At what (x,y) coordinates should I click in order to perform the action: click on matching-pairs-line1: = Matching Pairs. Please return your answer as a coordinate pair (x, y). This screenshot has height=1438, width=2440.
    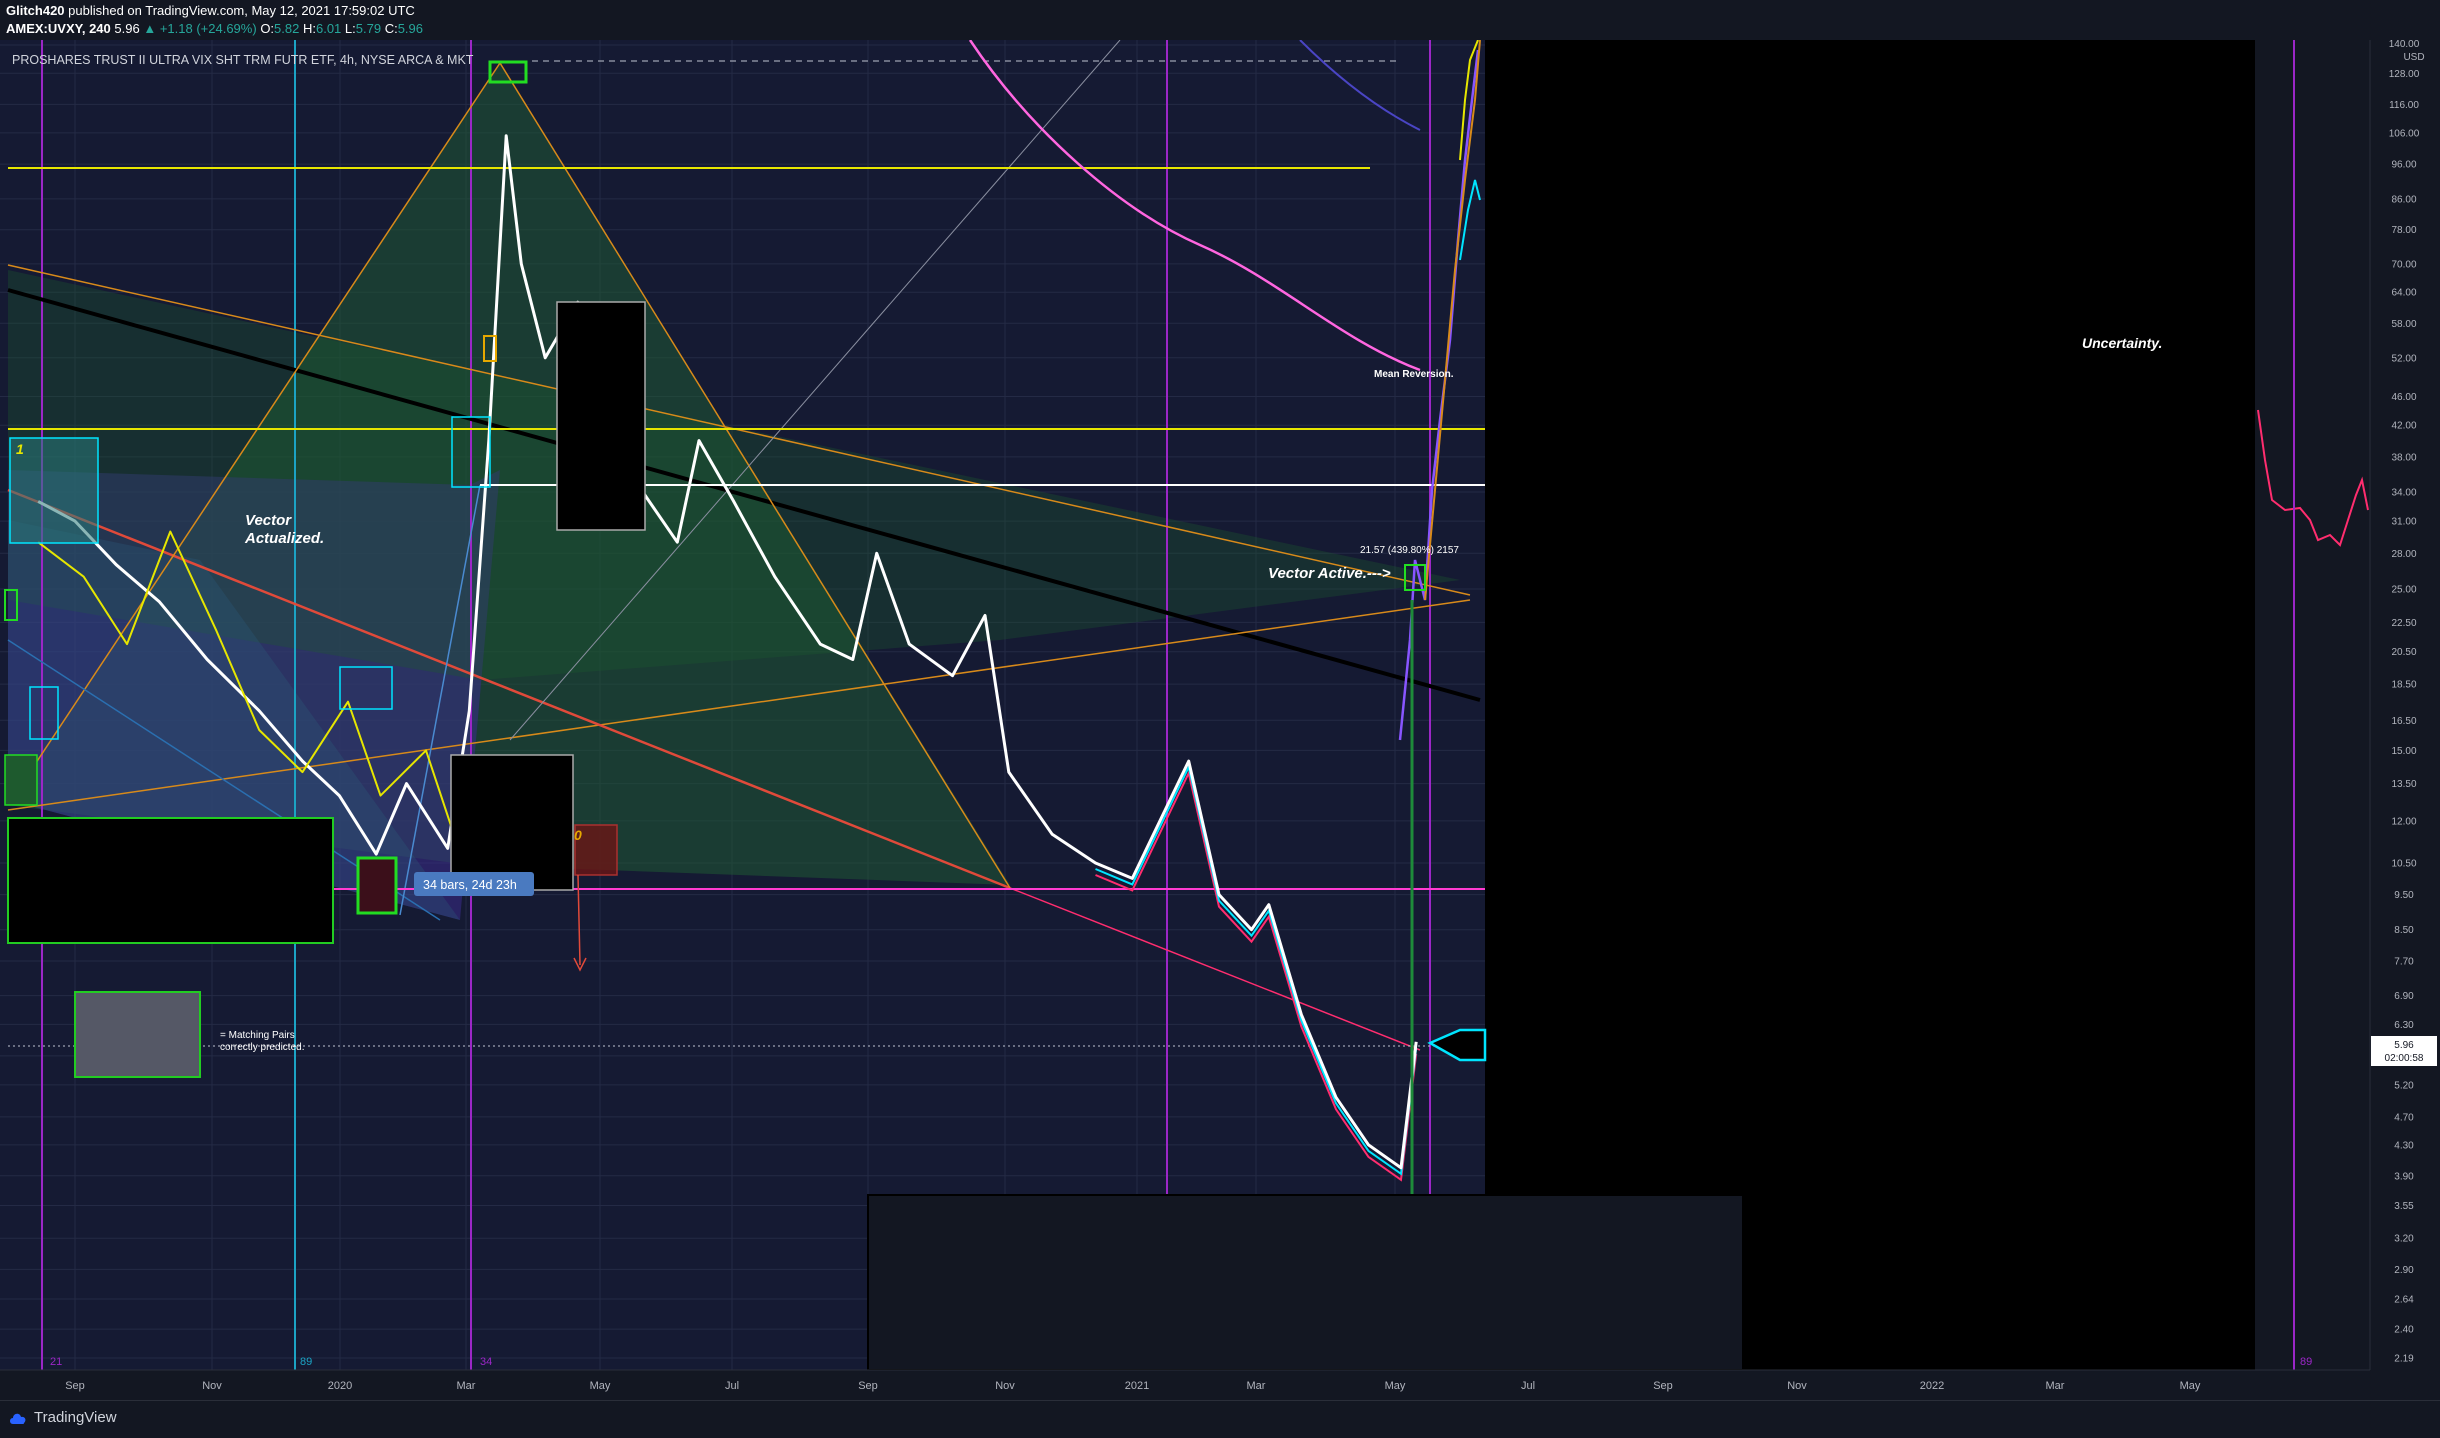
    Looking at the image, I should click on (257, 1035).